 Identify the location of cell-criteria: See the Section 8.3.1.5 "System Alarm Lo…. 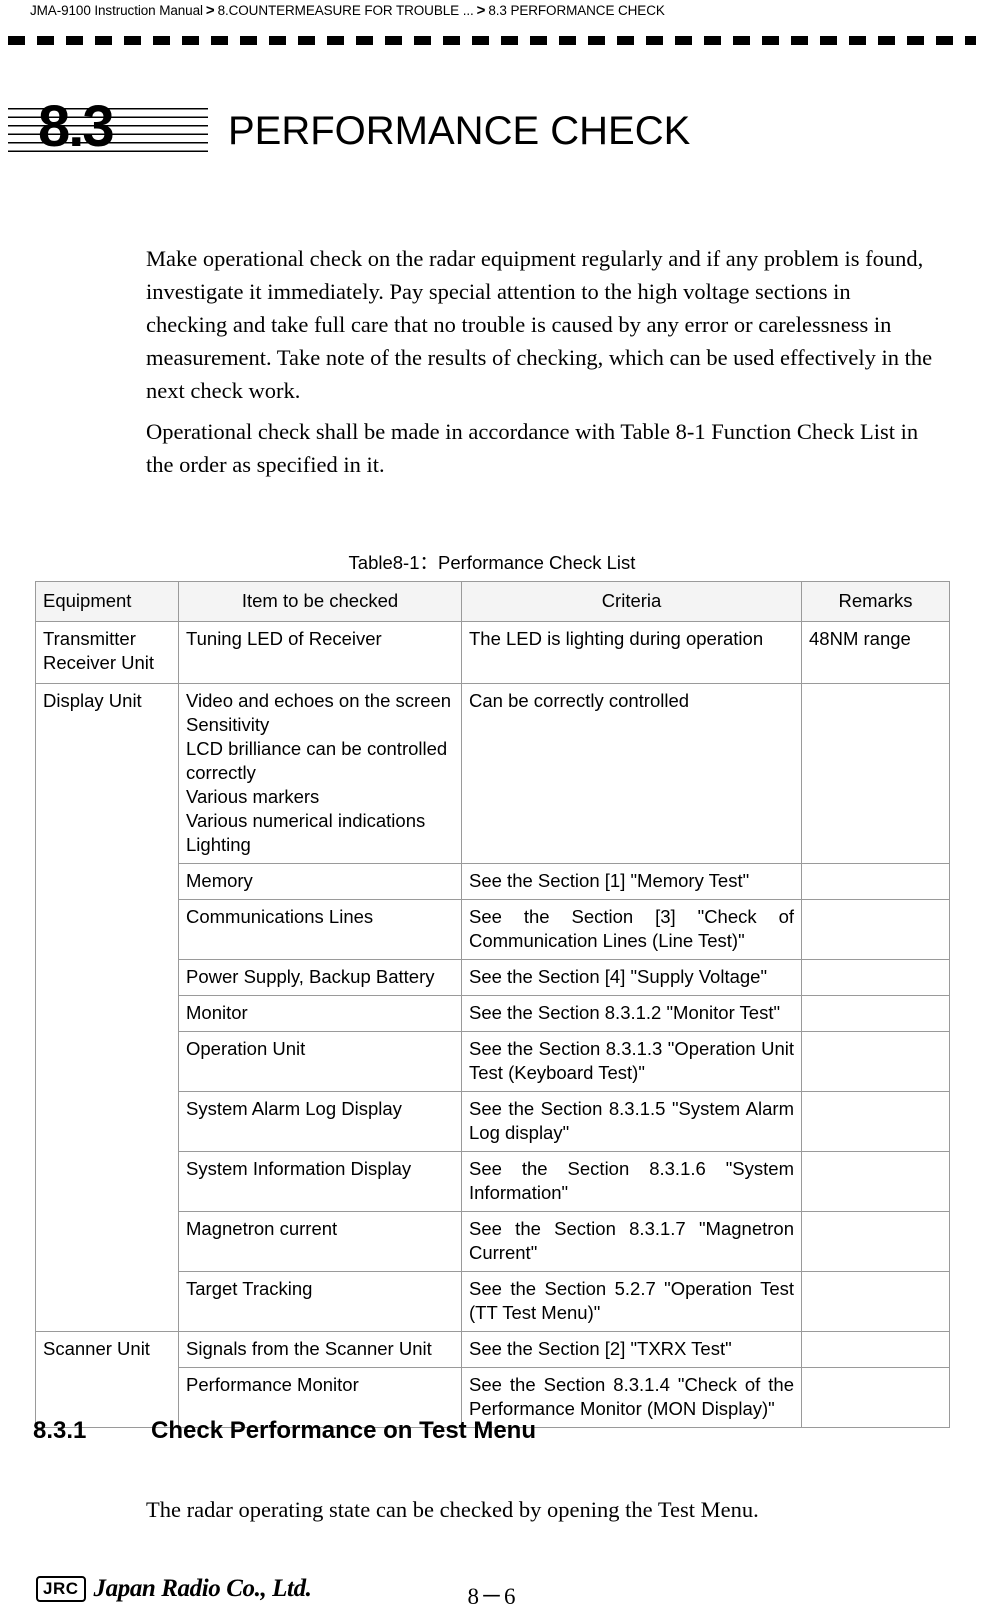
(631, 1121).